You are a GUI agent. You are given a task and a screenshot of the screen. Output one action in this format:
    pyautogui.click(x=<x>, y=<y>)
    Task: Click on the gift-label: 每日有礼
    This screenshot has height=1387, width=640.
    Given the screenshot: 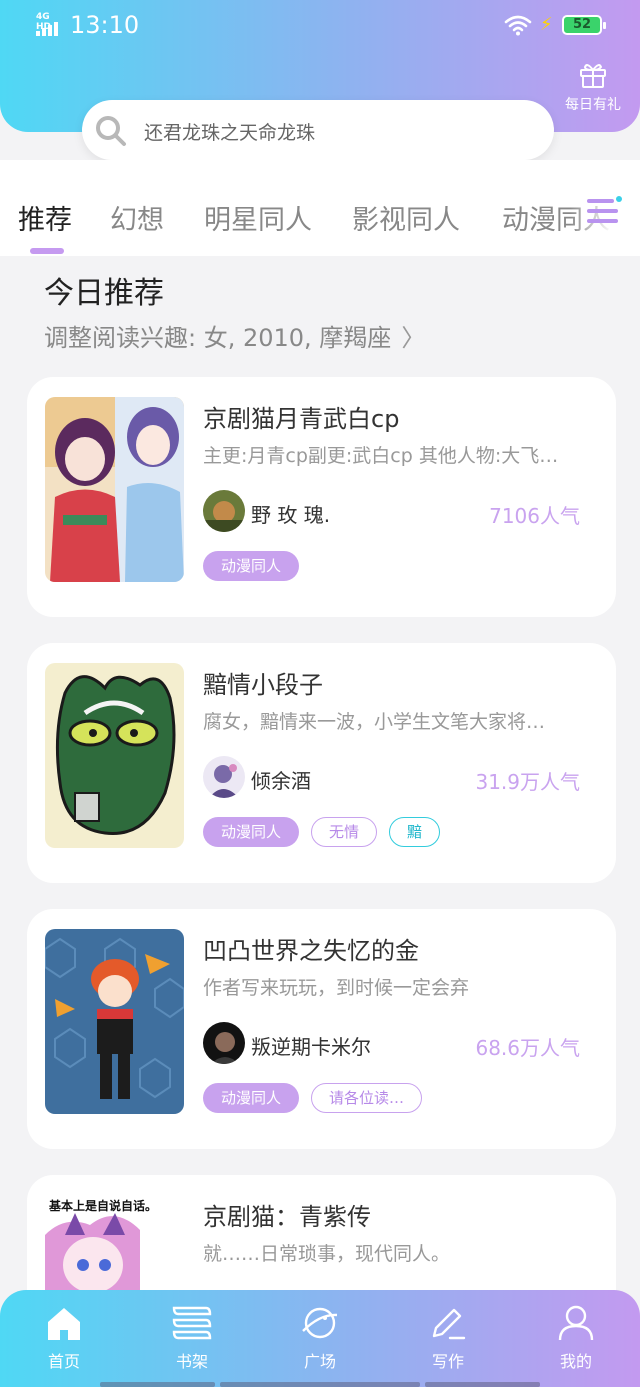 What is the action you would take?
    pyautogui.click(x=593, y=105)
    